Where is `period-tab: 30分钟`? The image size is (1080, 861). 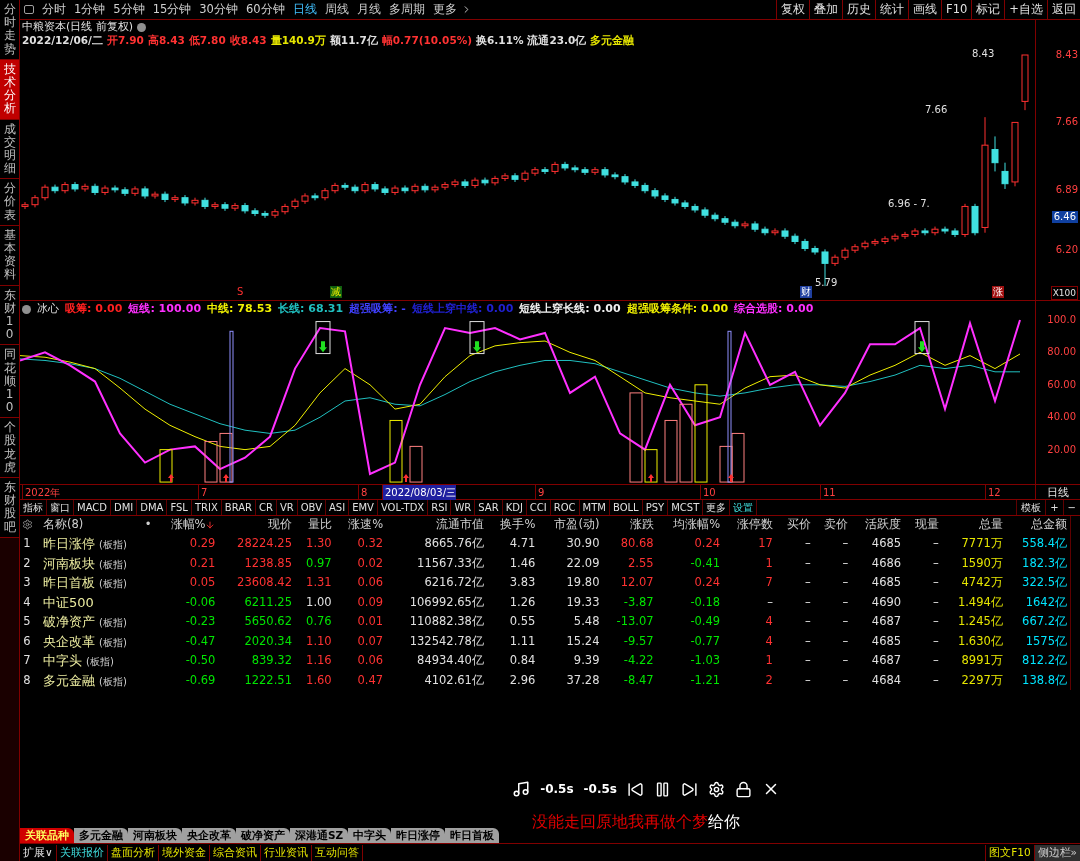
period-tab: 30分钟 is located at coordinates (218, 9).